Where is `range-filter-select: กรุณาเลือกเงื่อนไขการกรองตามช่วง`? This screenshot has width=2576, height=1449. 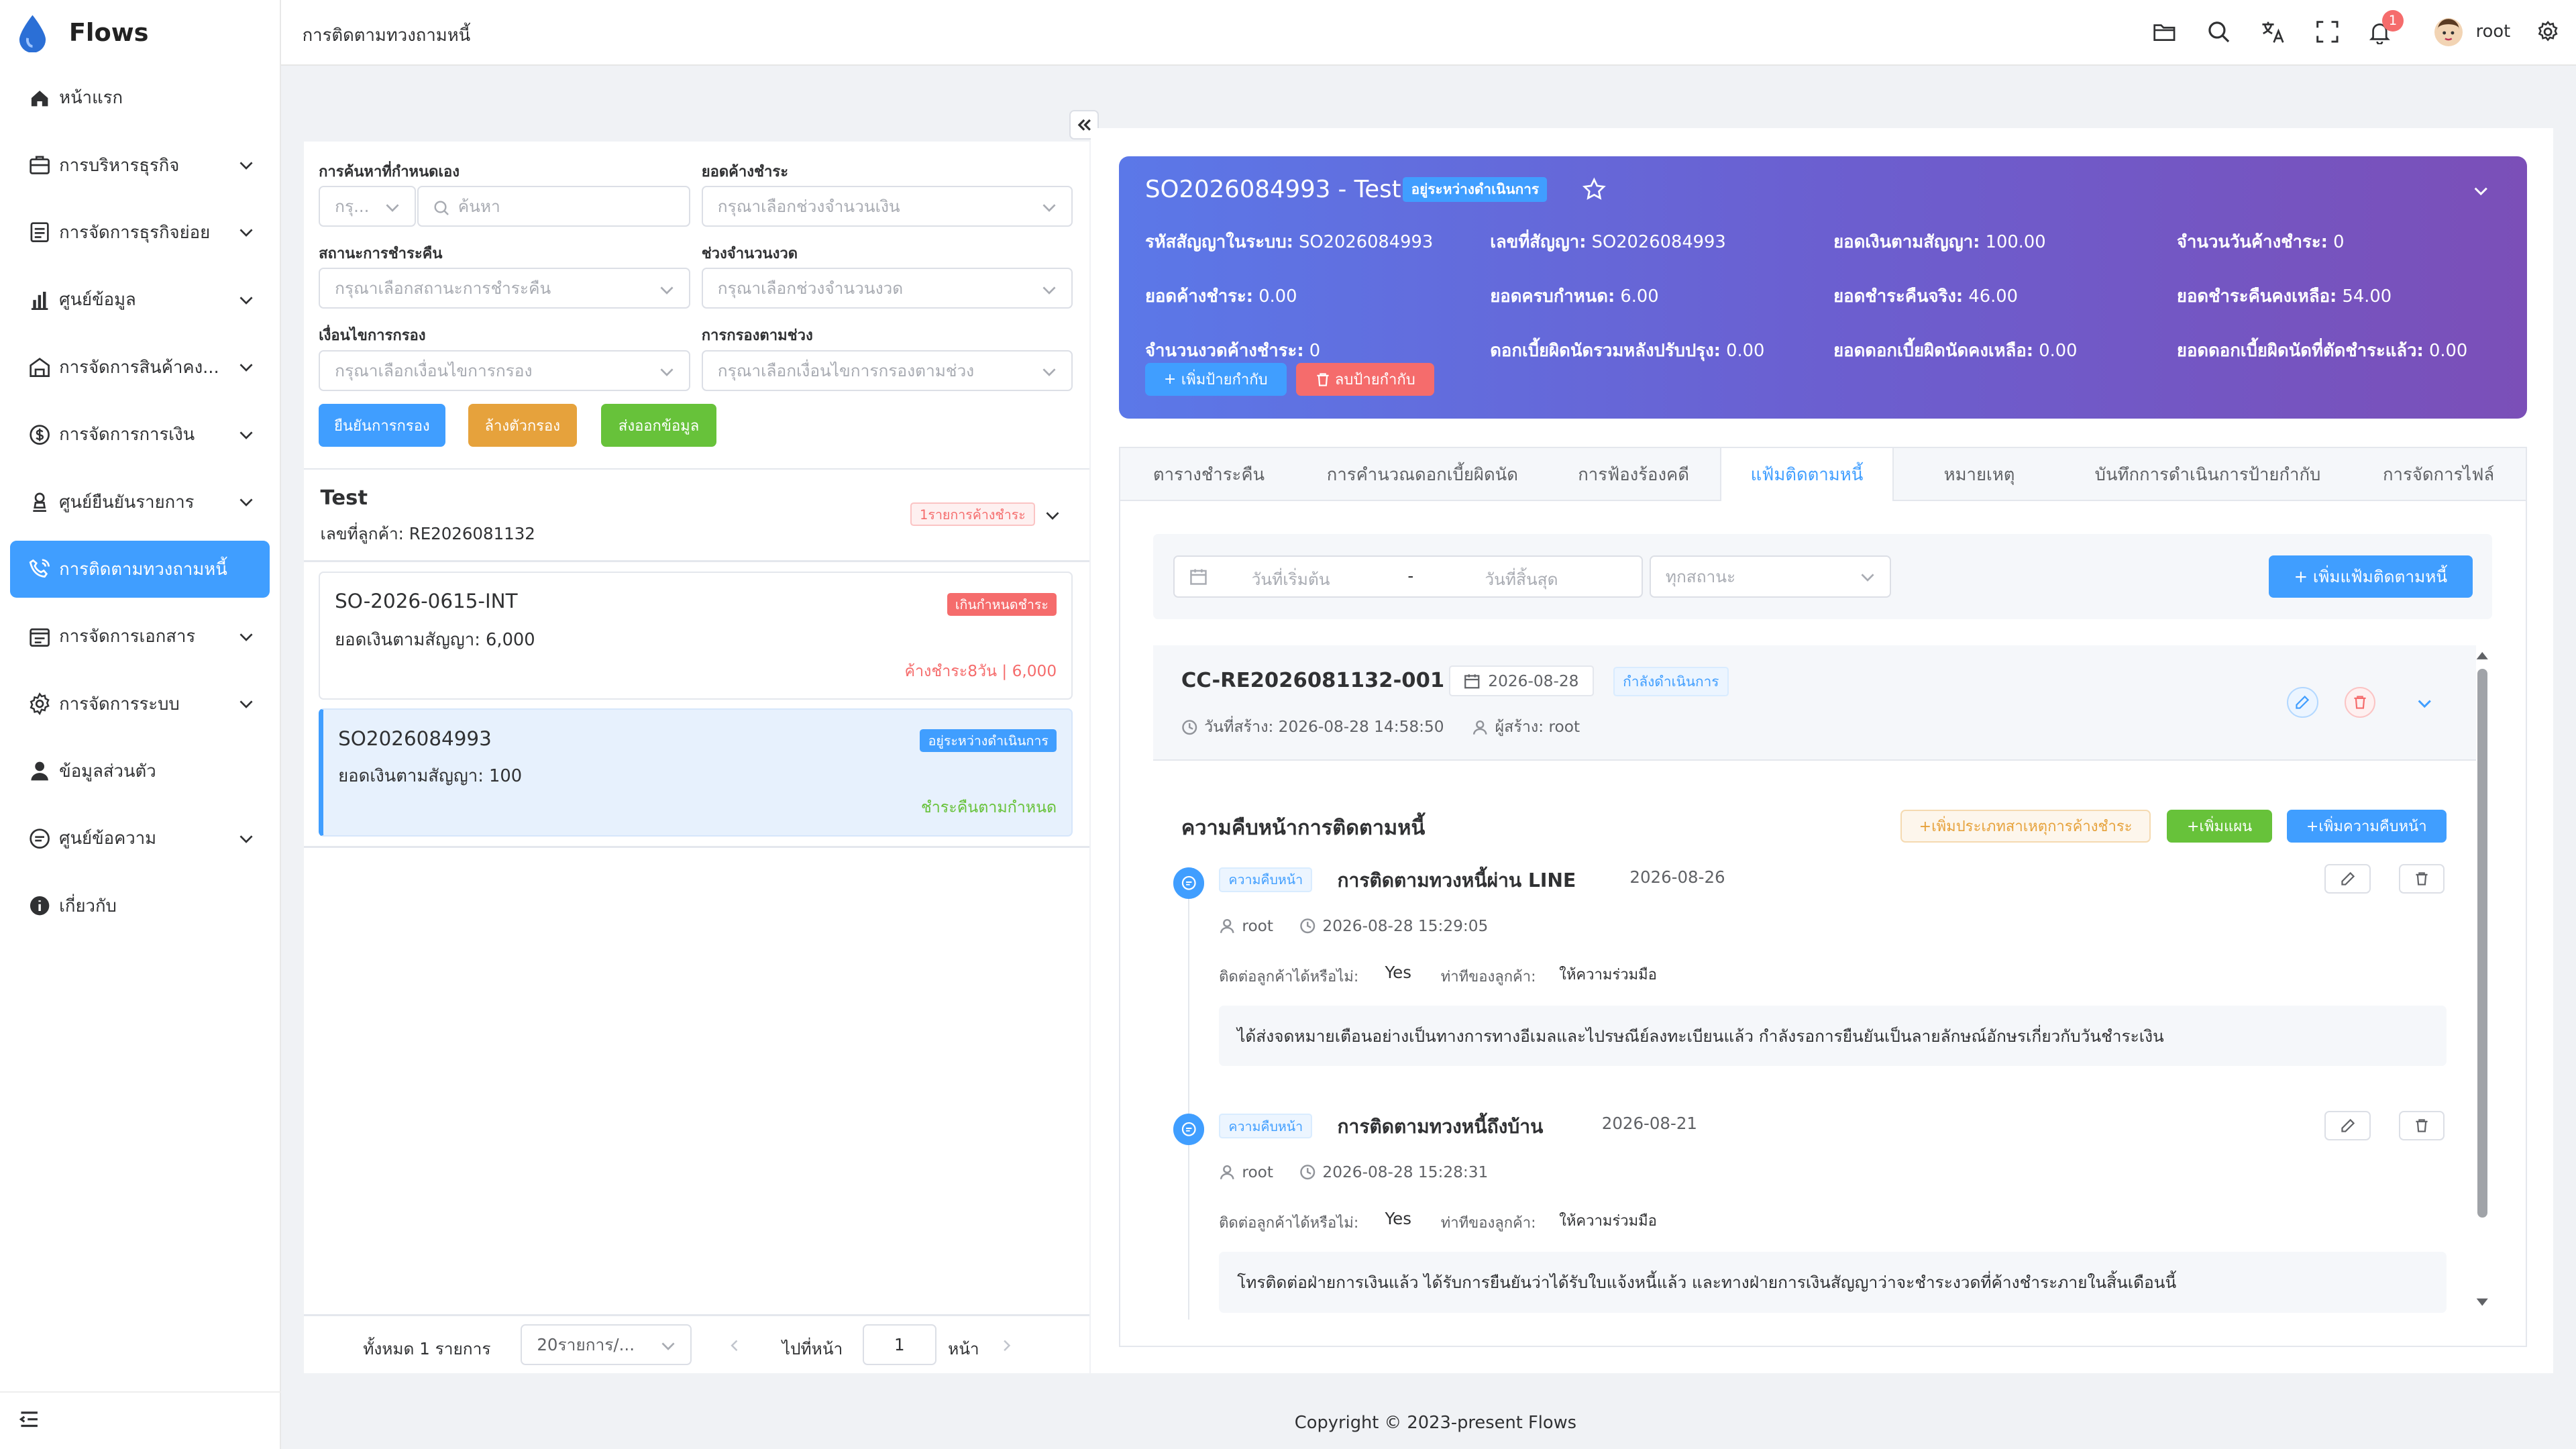 range-filter-select: กรุณาเลือกเงื่อนไขการกรองตามช่วง is located at coordinates (887, 370).